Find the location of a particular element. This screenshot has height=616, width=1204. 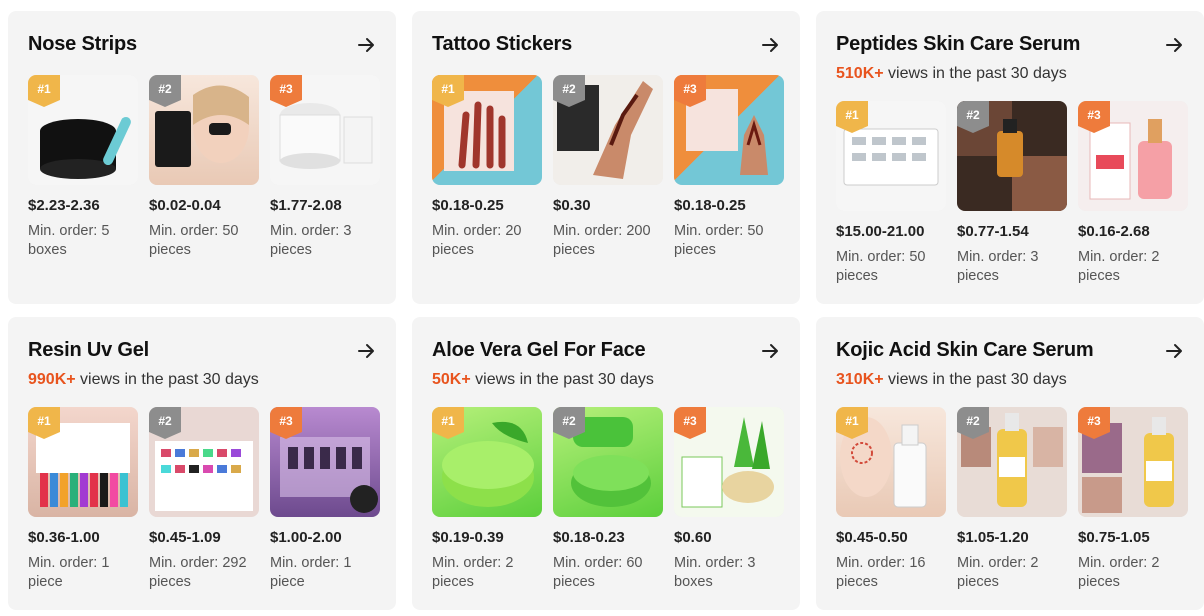

product-item: #3 $0.16-2.68 Min. order: 2 pieces is located at coordinates (1133, 193).